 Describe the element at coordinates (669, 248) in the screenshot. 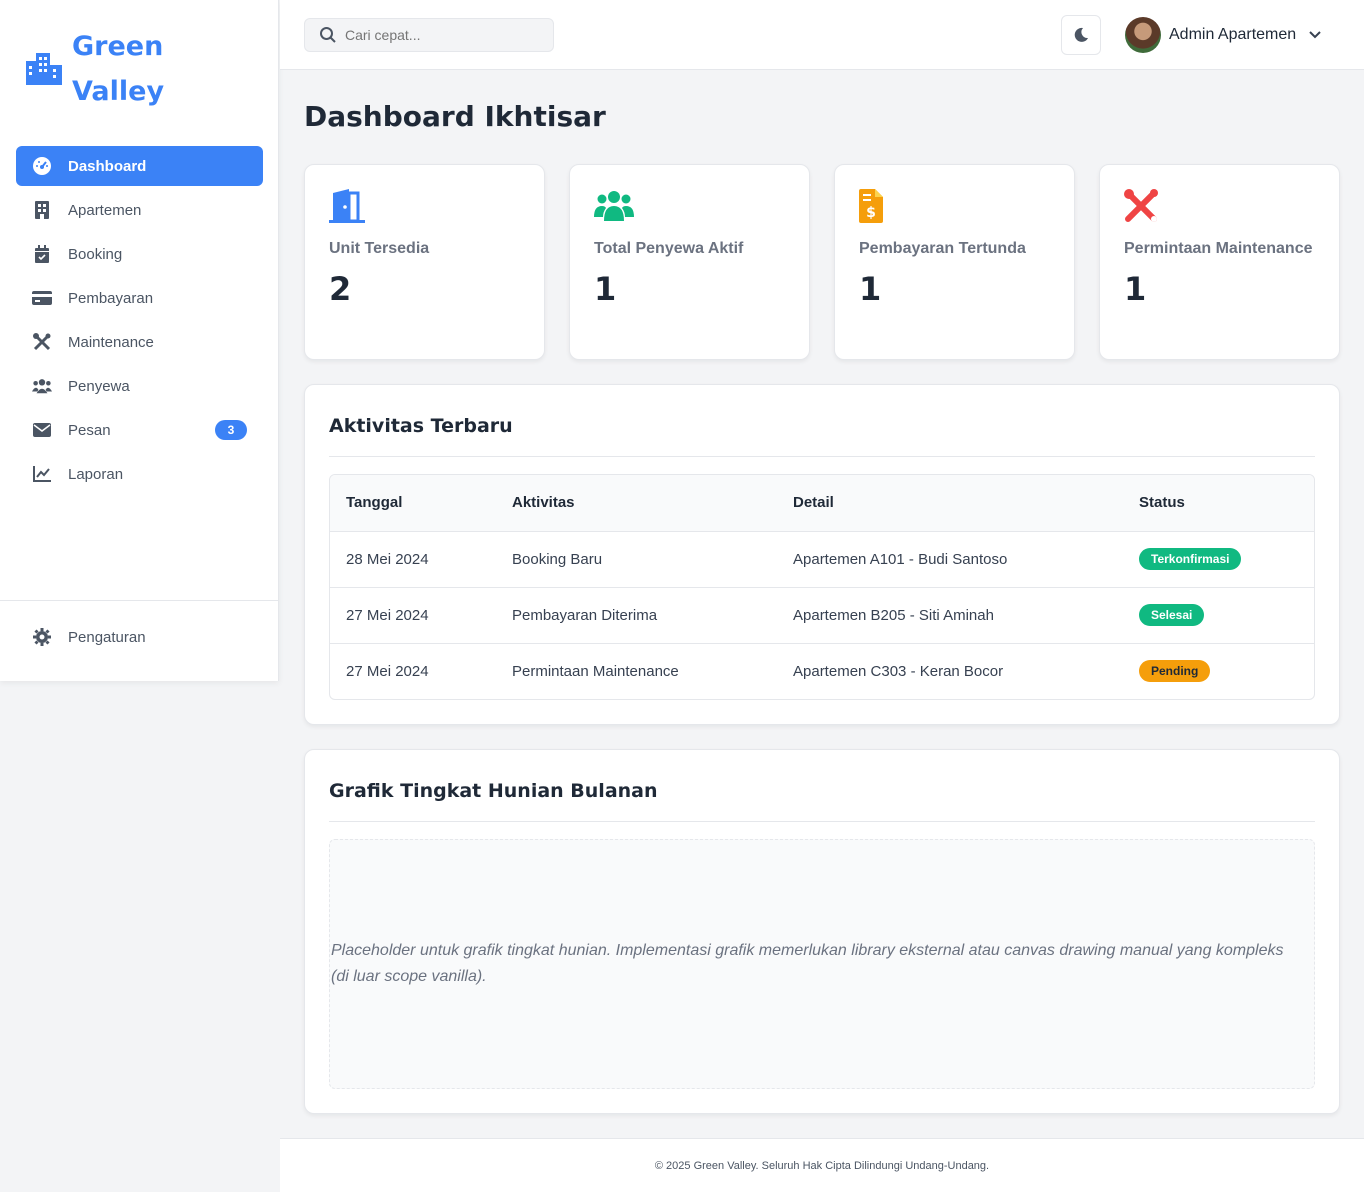

I see `stat-label: Total Penyewa Aktif` at that location.